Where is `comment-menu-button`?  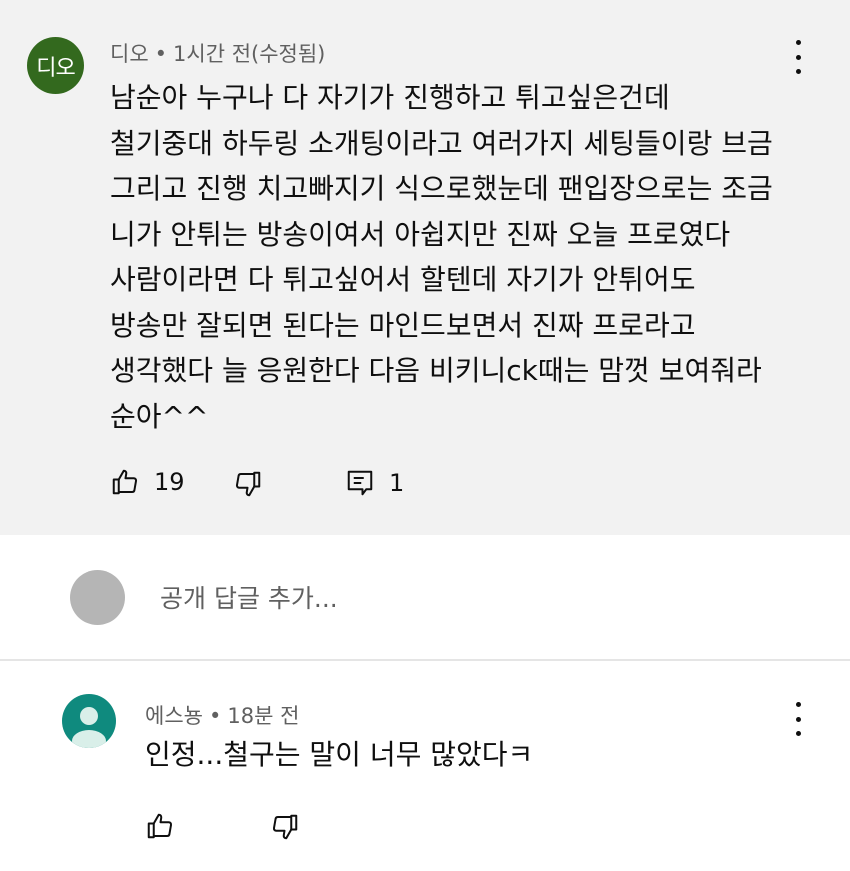 comment-menu-button is located at coordinates (798, 57).